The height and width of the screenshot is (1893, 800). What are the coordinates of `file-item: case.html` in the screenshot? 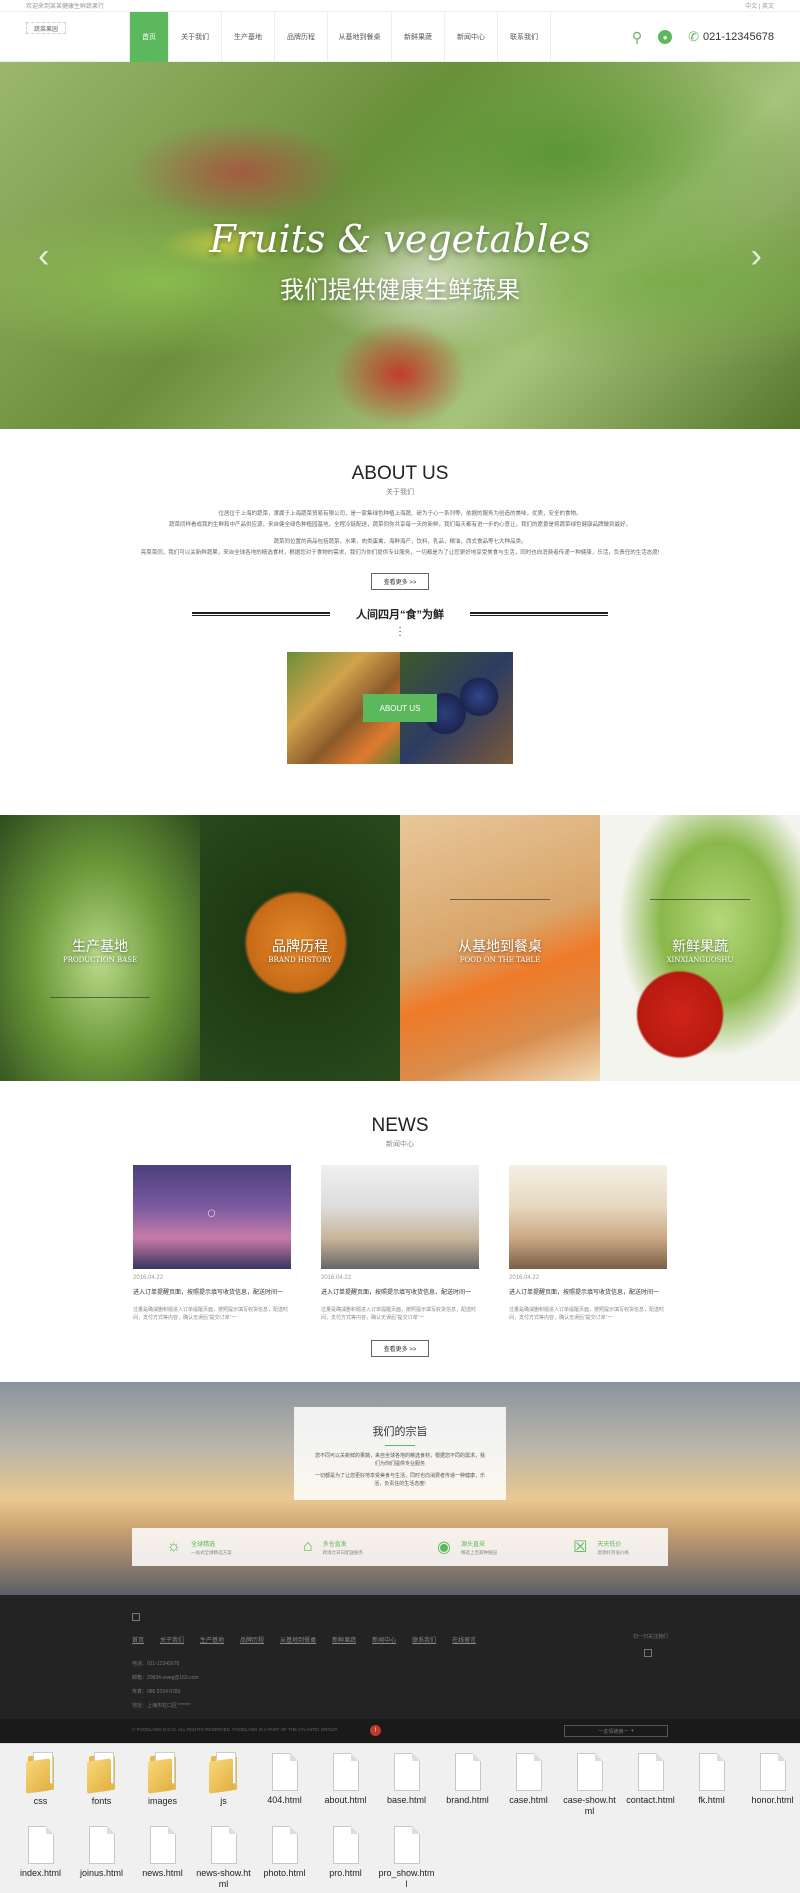 It's located at (528, 1786).